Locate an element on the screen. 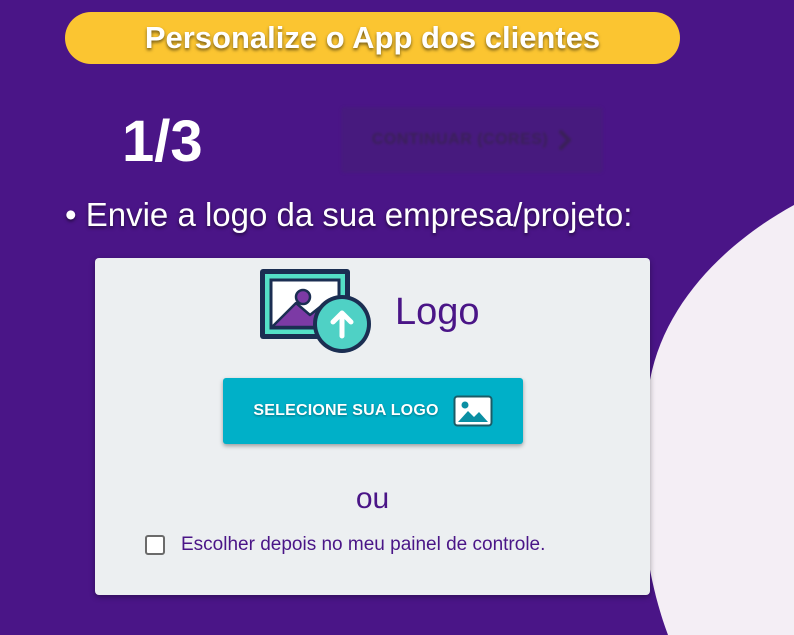 This screenshot has width=794, height=635. select-logo-button-label: SELECIONE SUA LOGO is located at coordinates (346, 410).